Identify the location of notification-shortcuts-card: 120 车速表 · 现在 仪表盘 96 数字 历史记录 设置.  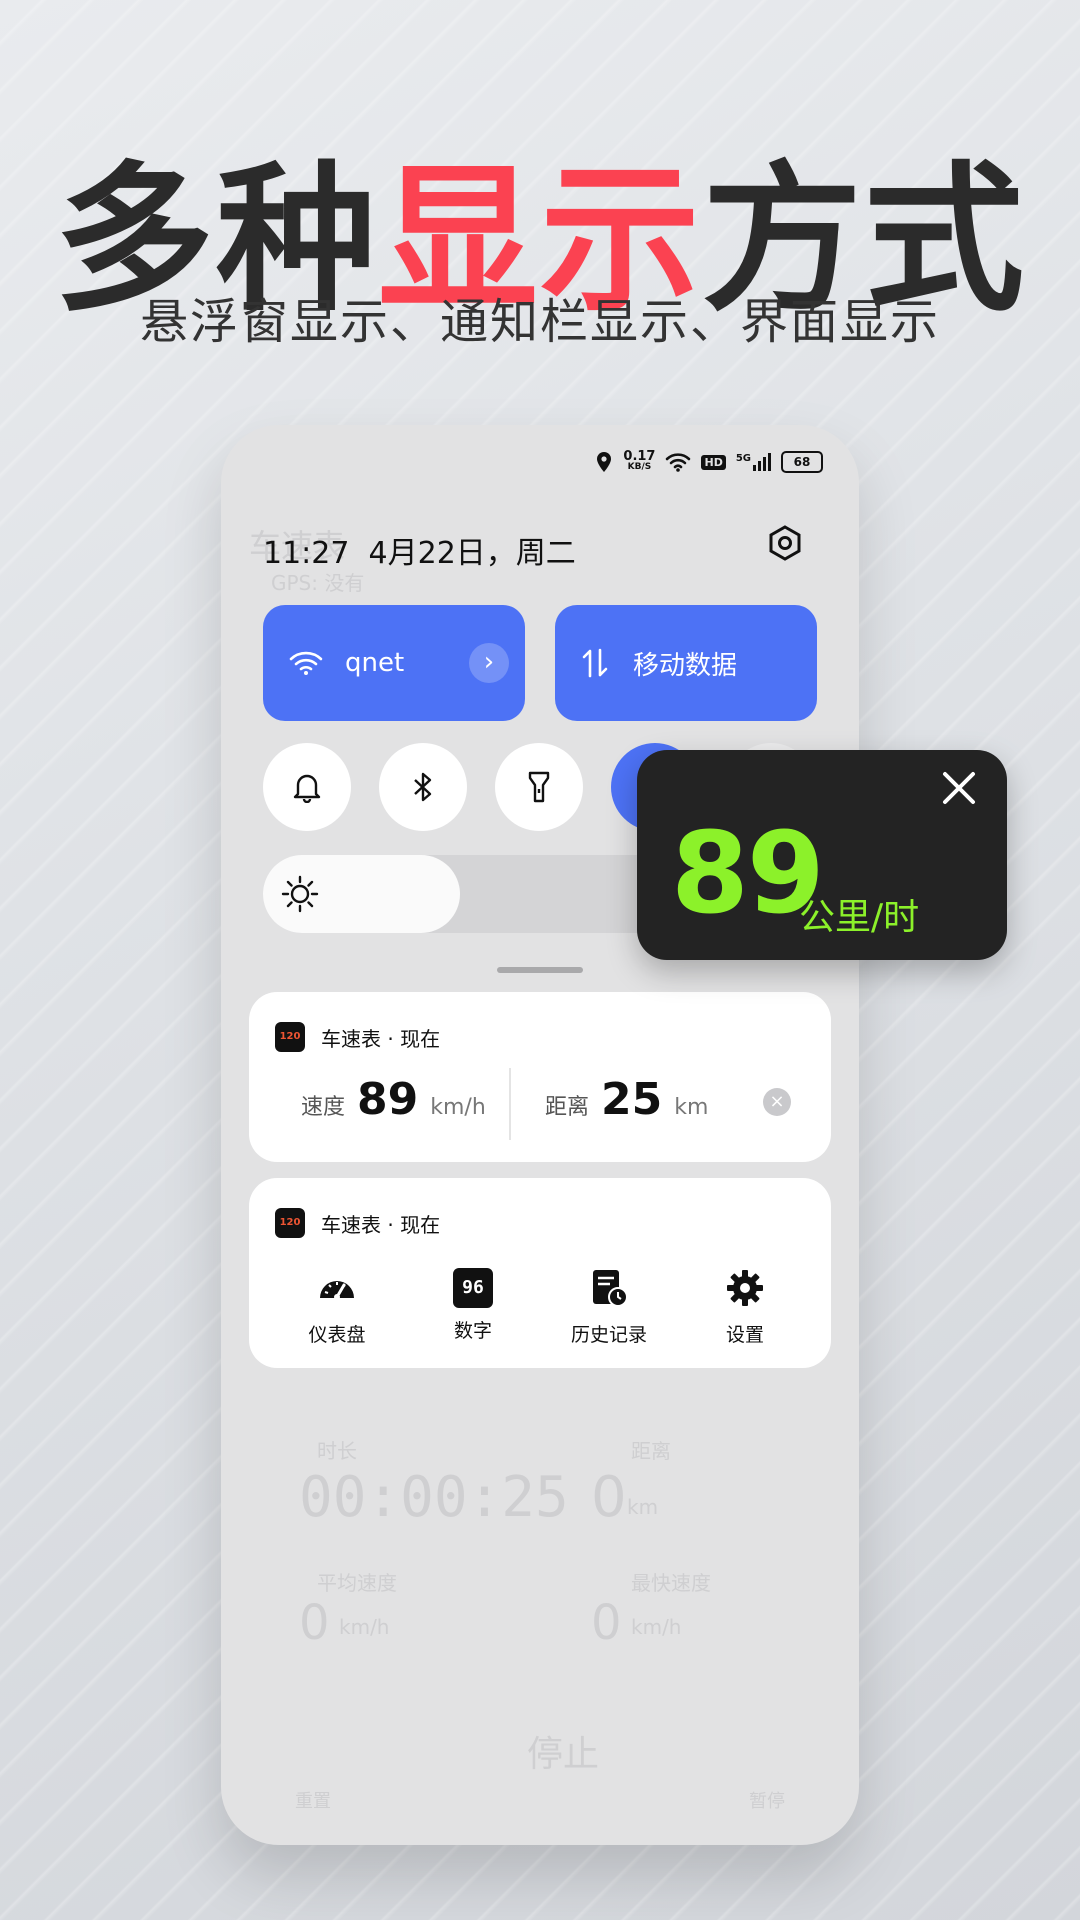
(540, 1273).